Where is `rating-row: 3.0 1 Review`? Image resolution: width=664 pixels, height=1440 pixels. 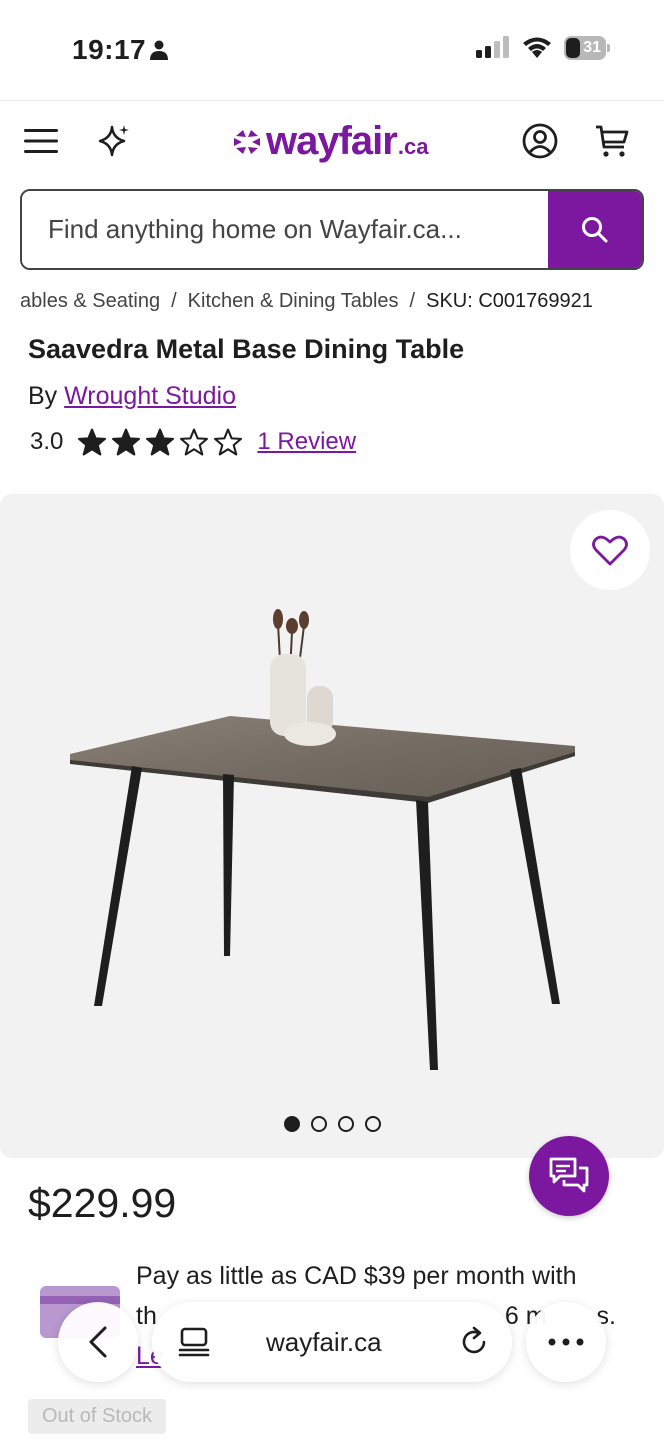
rating-row: 3.0 1 Review is located at coordinates (193, 442).